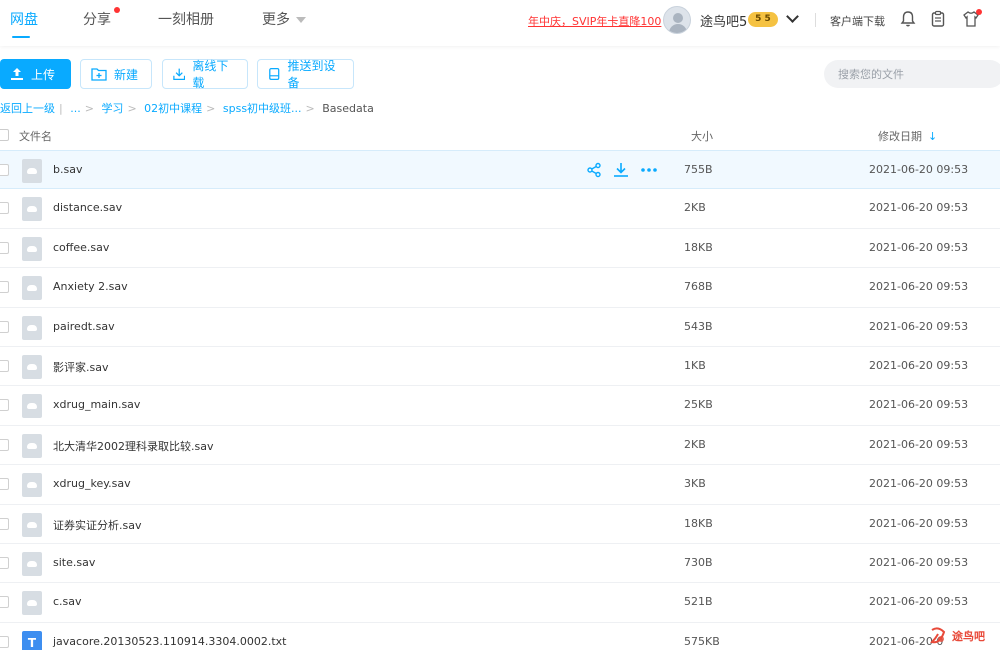 This screenshot has height=650, width=1000. Describe the element at coordinates (284, 19) in the screenshot. I see `tab-more: 更多` at that location.